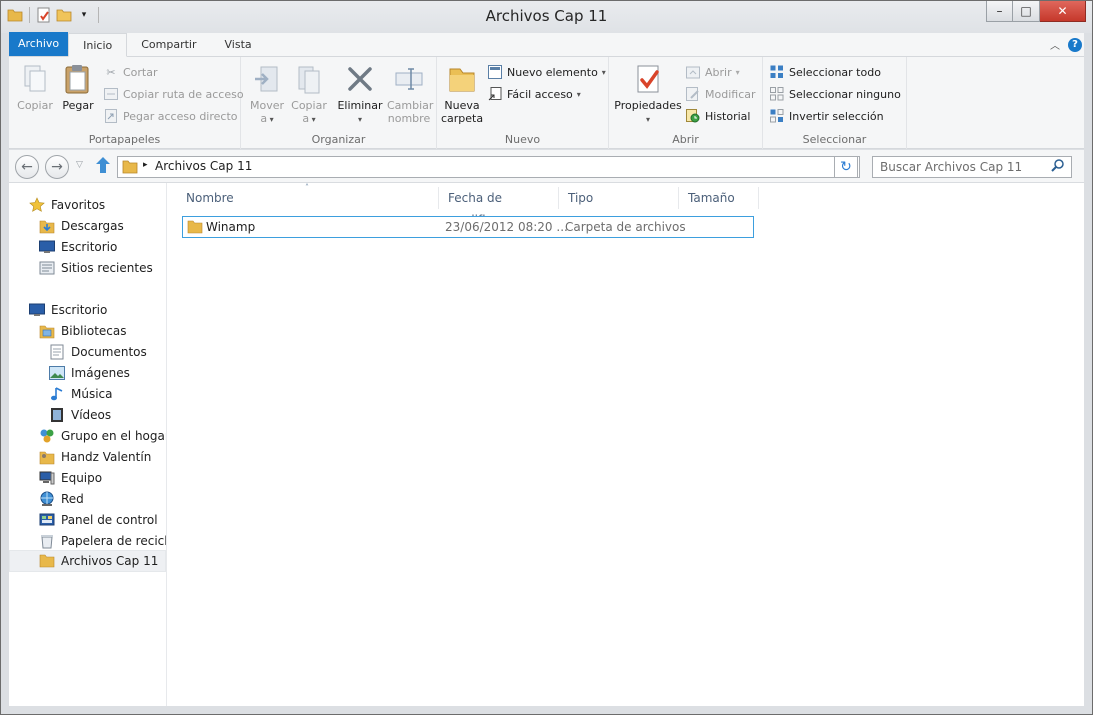 This screenshot has height=715, width=1093. I want to click on libraries-icon, so click(47, 331).